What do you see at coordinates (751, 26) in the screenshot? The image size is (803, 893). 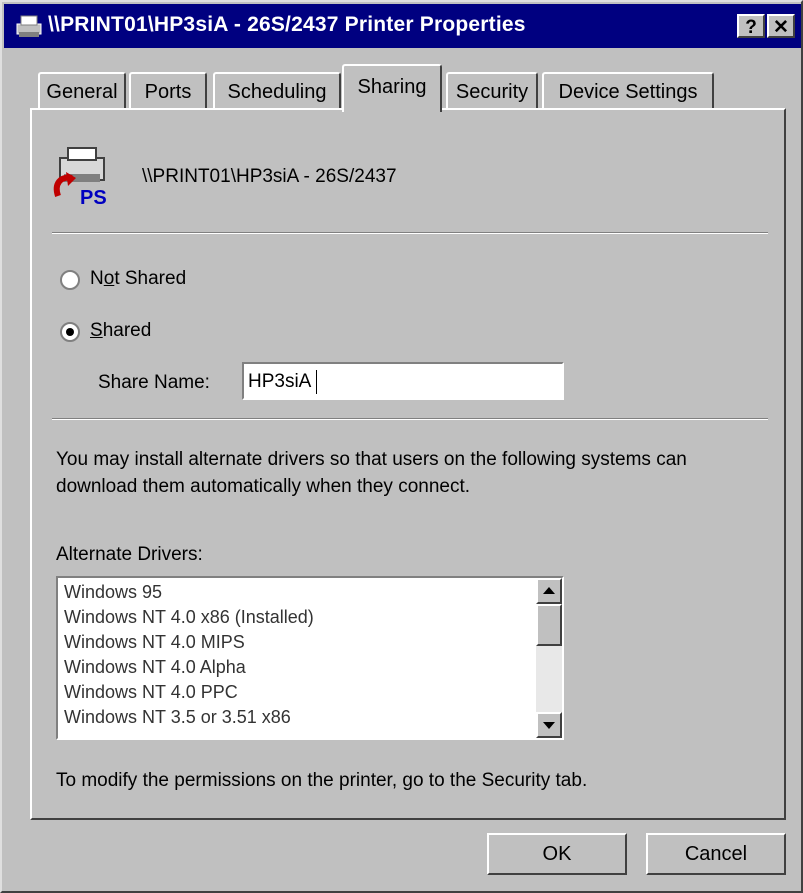 I see `help-button: ?` at bounding box center [751, 26].